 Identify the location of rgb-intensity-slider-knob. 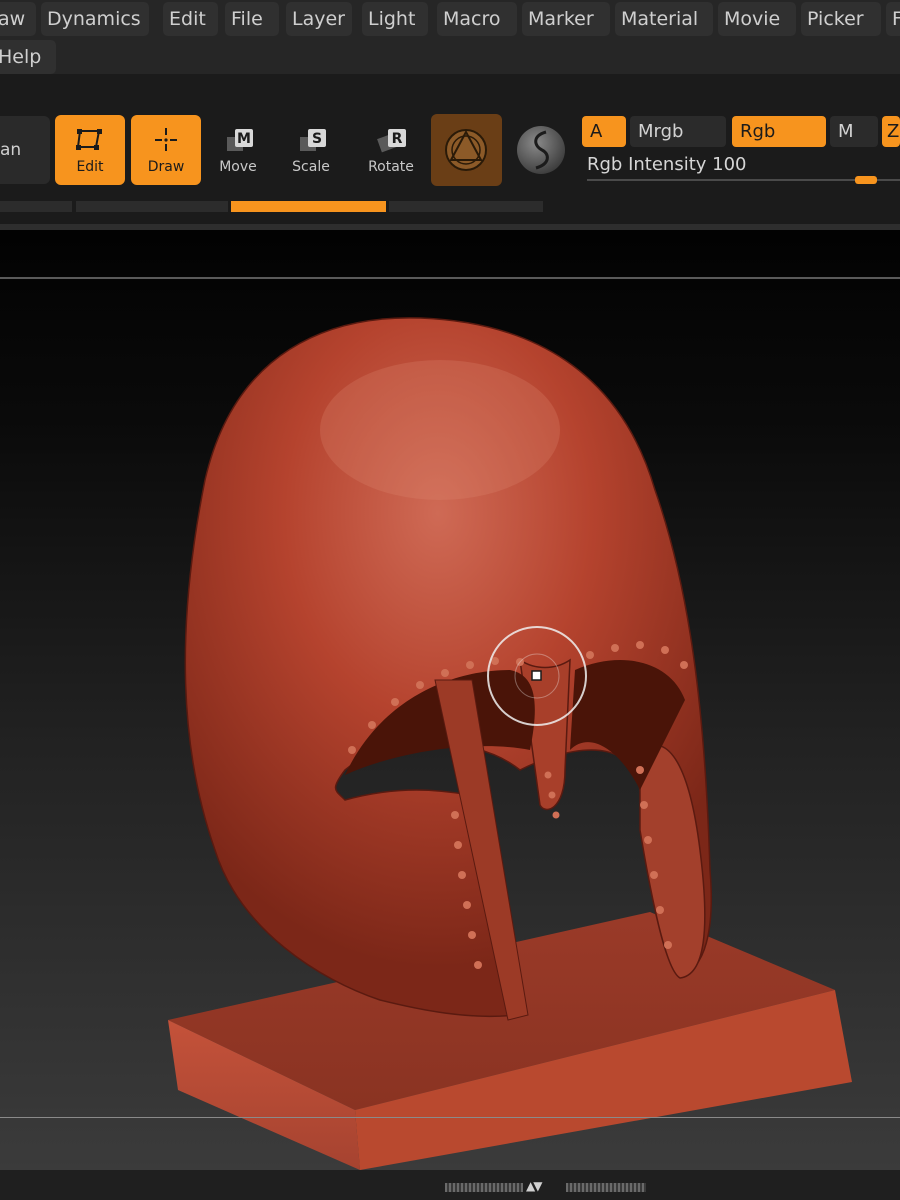
(866, 180).